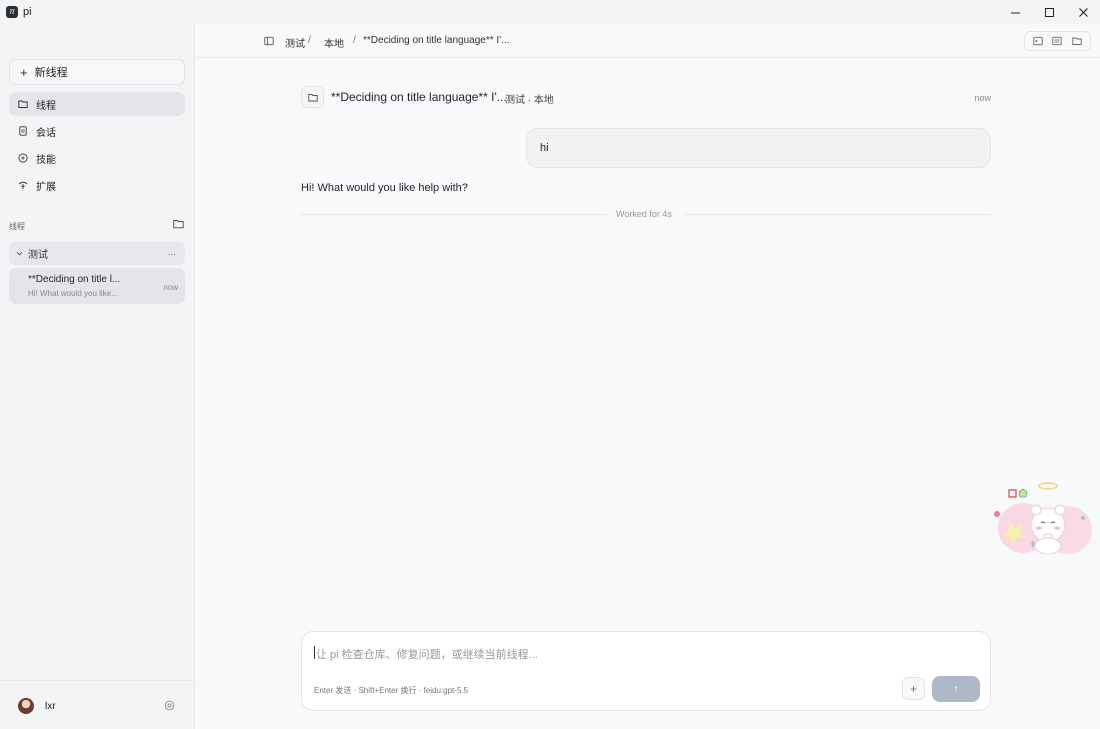 Image resolution: width=1100 pixels, height=729 pixels. I want to click on worked-duration: Worked for 4s, so click(644, 214).